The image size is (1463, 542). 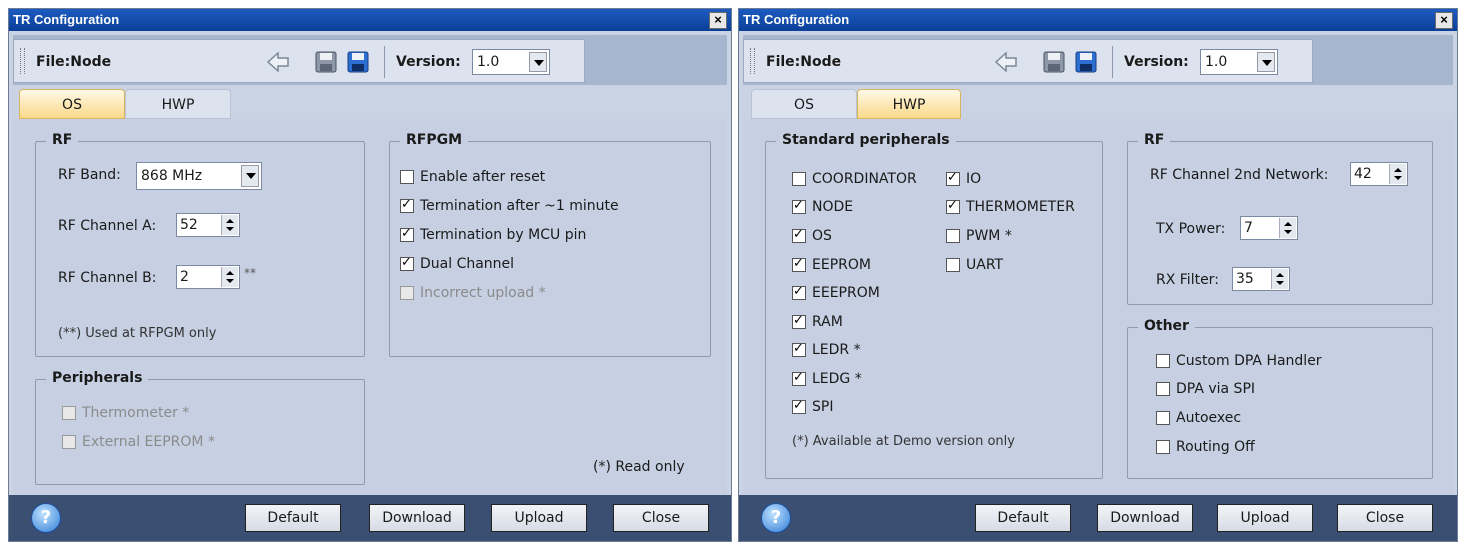 I want to click on os-checkbox: OS, so click(x=812, y=235).